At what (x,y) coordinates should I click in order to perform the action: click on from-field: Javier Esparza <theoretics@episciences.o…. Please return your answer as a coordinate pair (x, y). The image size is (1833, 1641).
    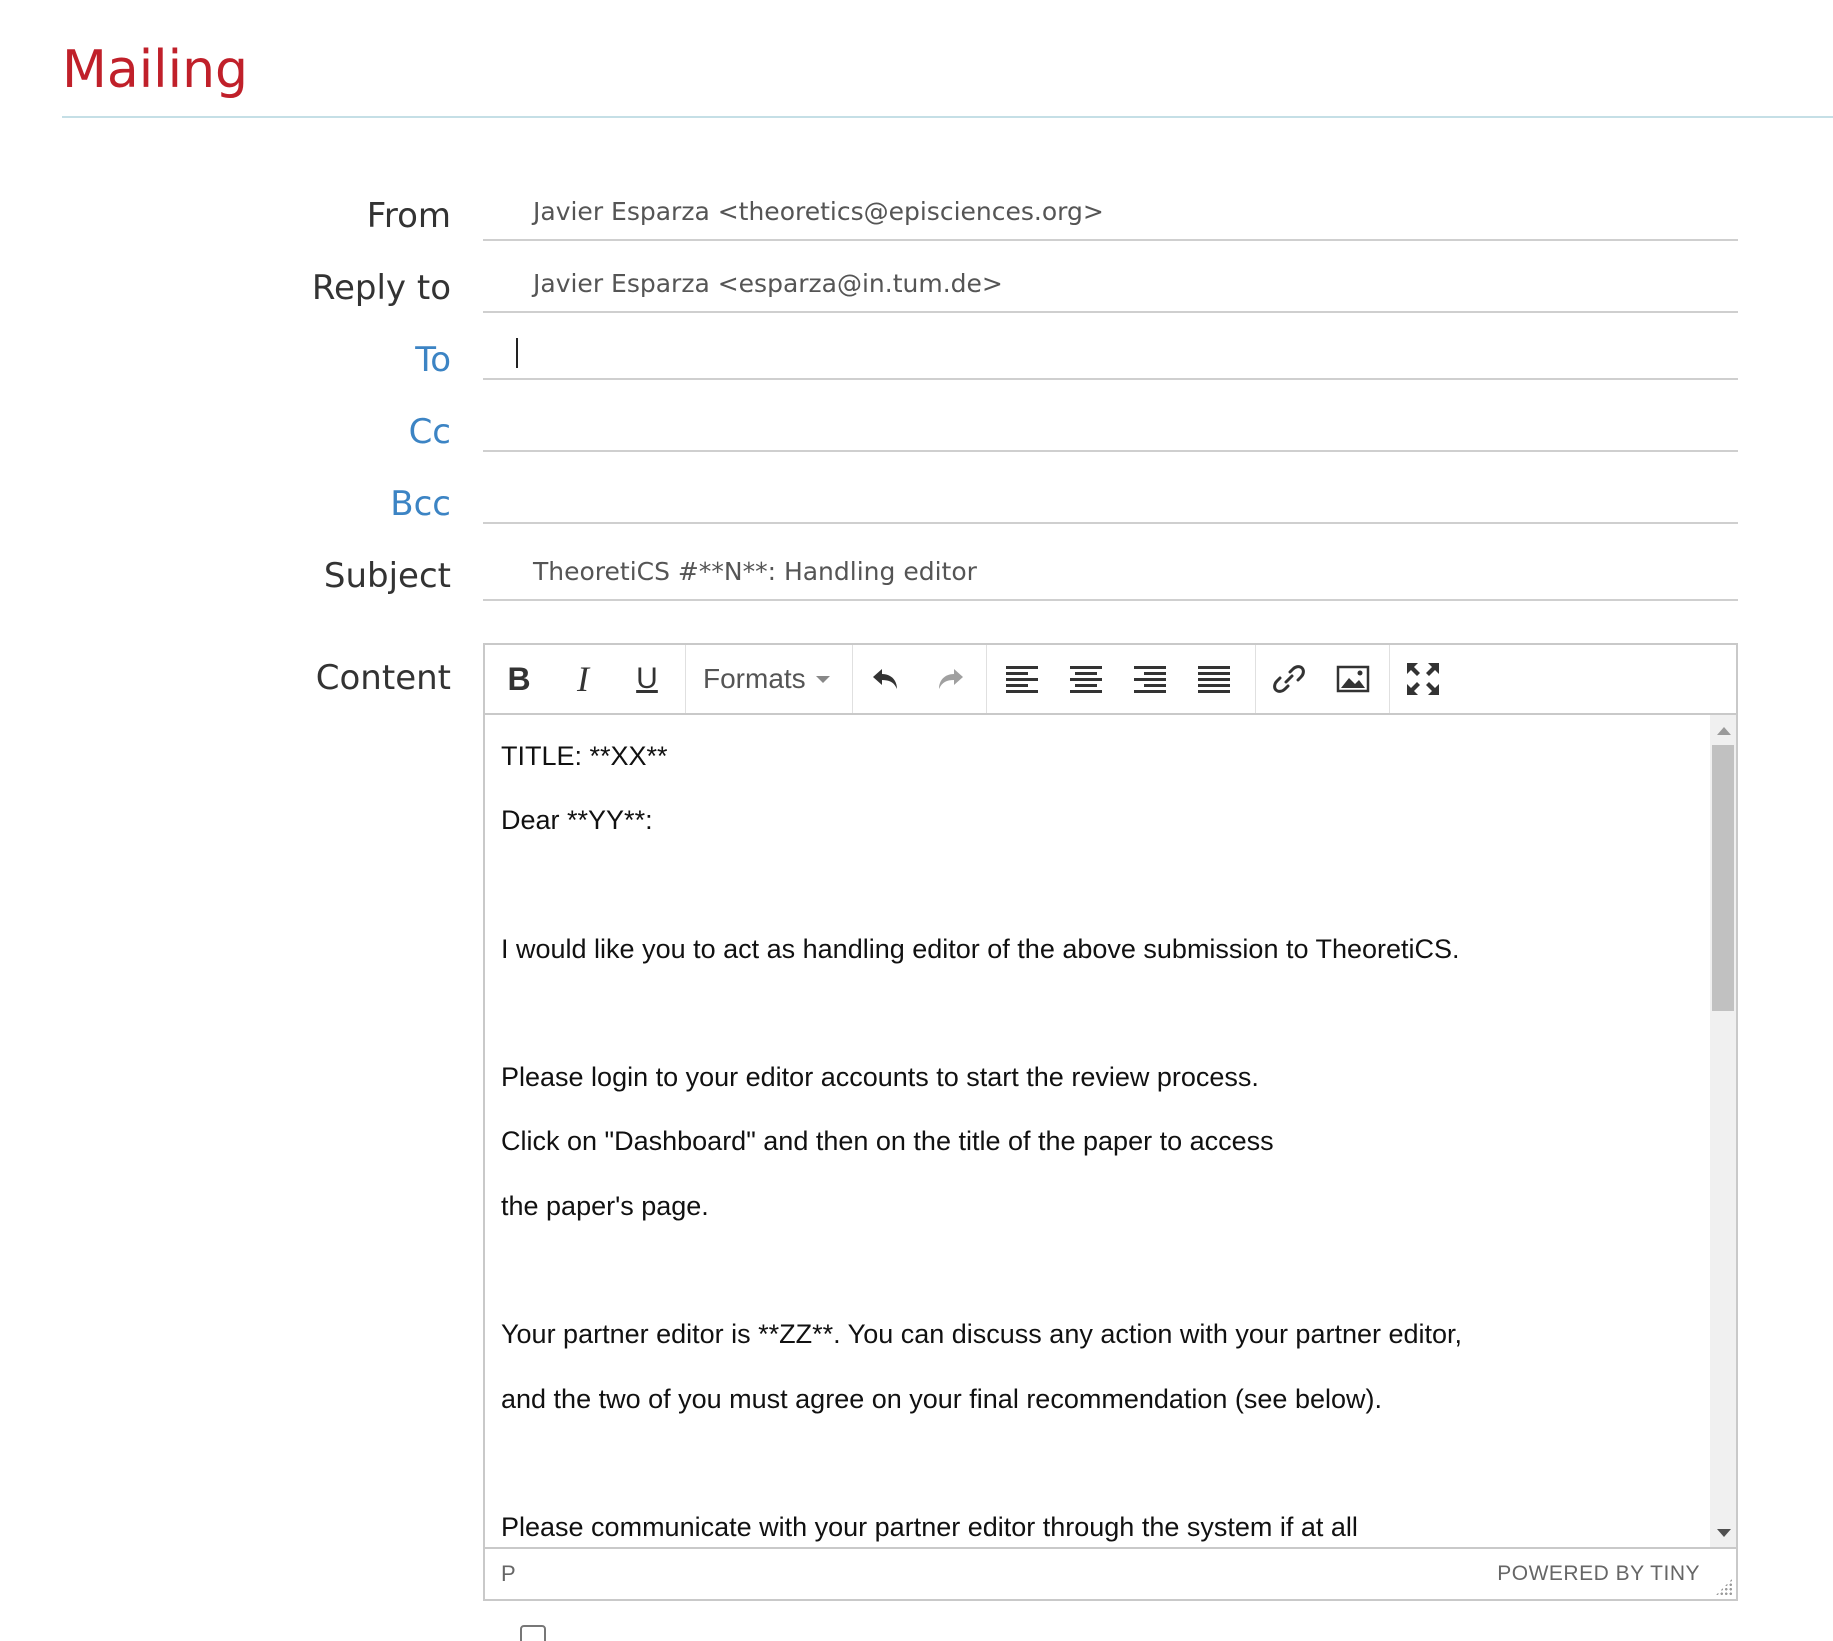
    Looking at the image, I should click on (1110, 214).